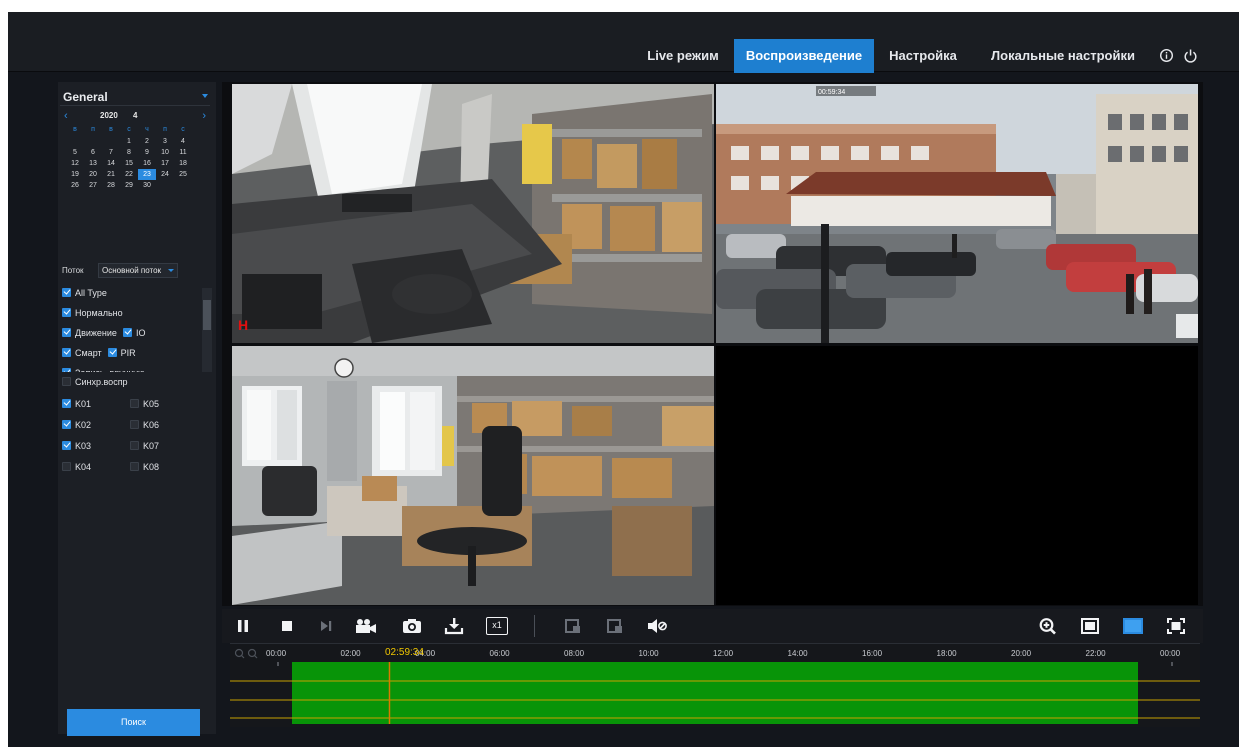  What do you see at coordinates (923, 56) in the screenshot?
I see `nav-settings: Настройка` at bounding box center [923, 56].